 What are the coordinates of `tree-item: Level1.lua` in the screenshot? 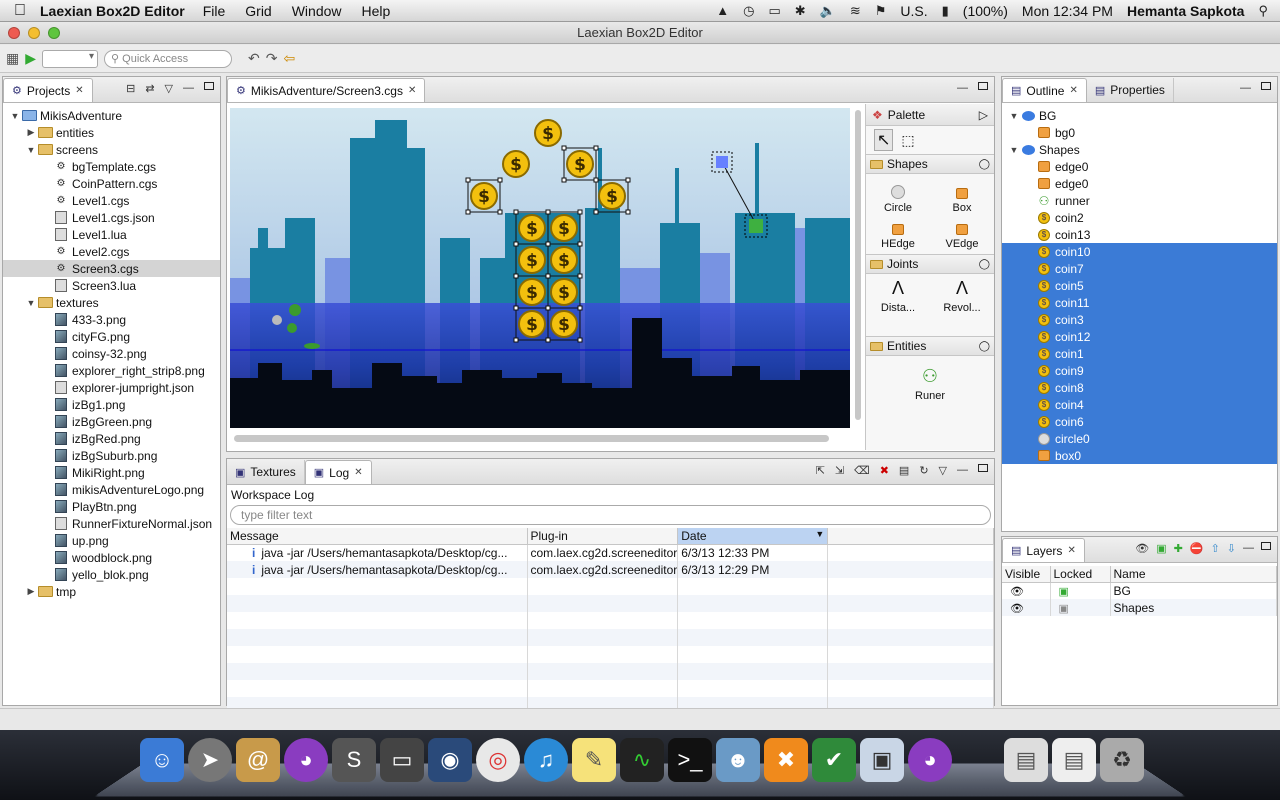 It's located at (111, 234).